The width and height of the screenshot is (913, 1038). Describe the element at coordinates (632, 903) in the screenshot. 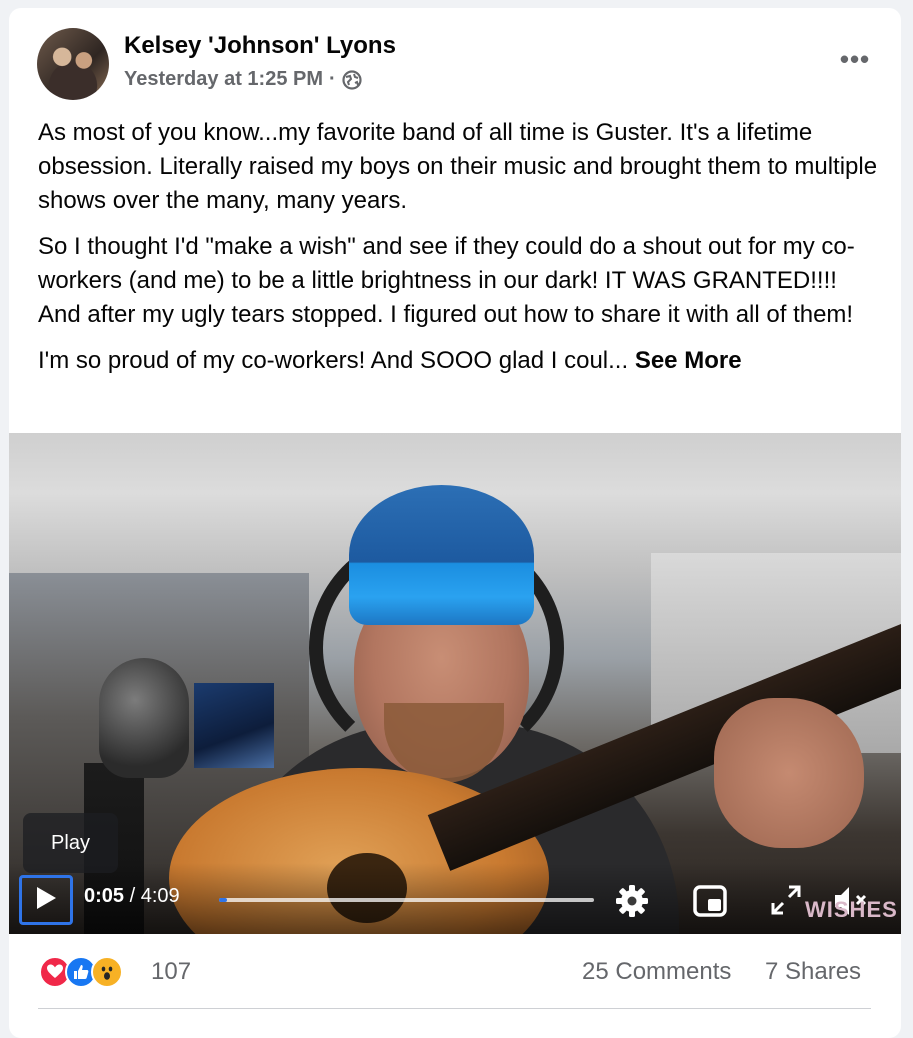

I see `settings-gear-icon` at that location.